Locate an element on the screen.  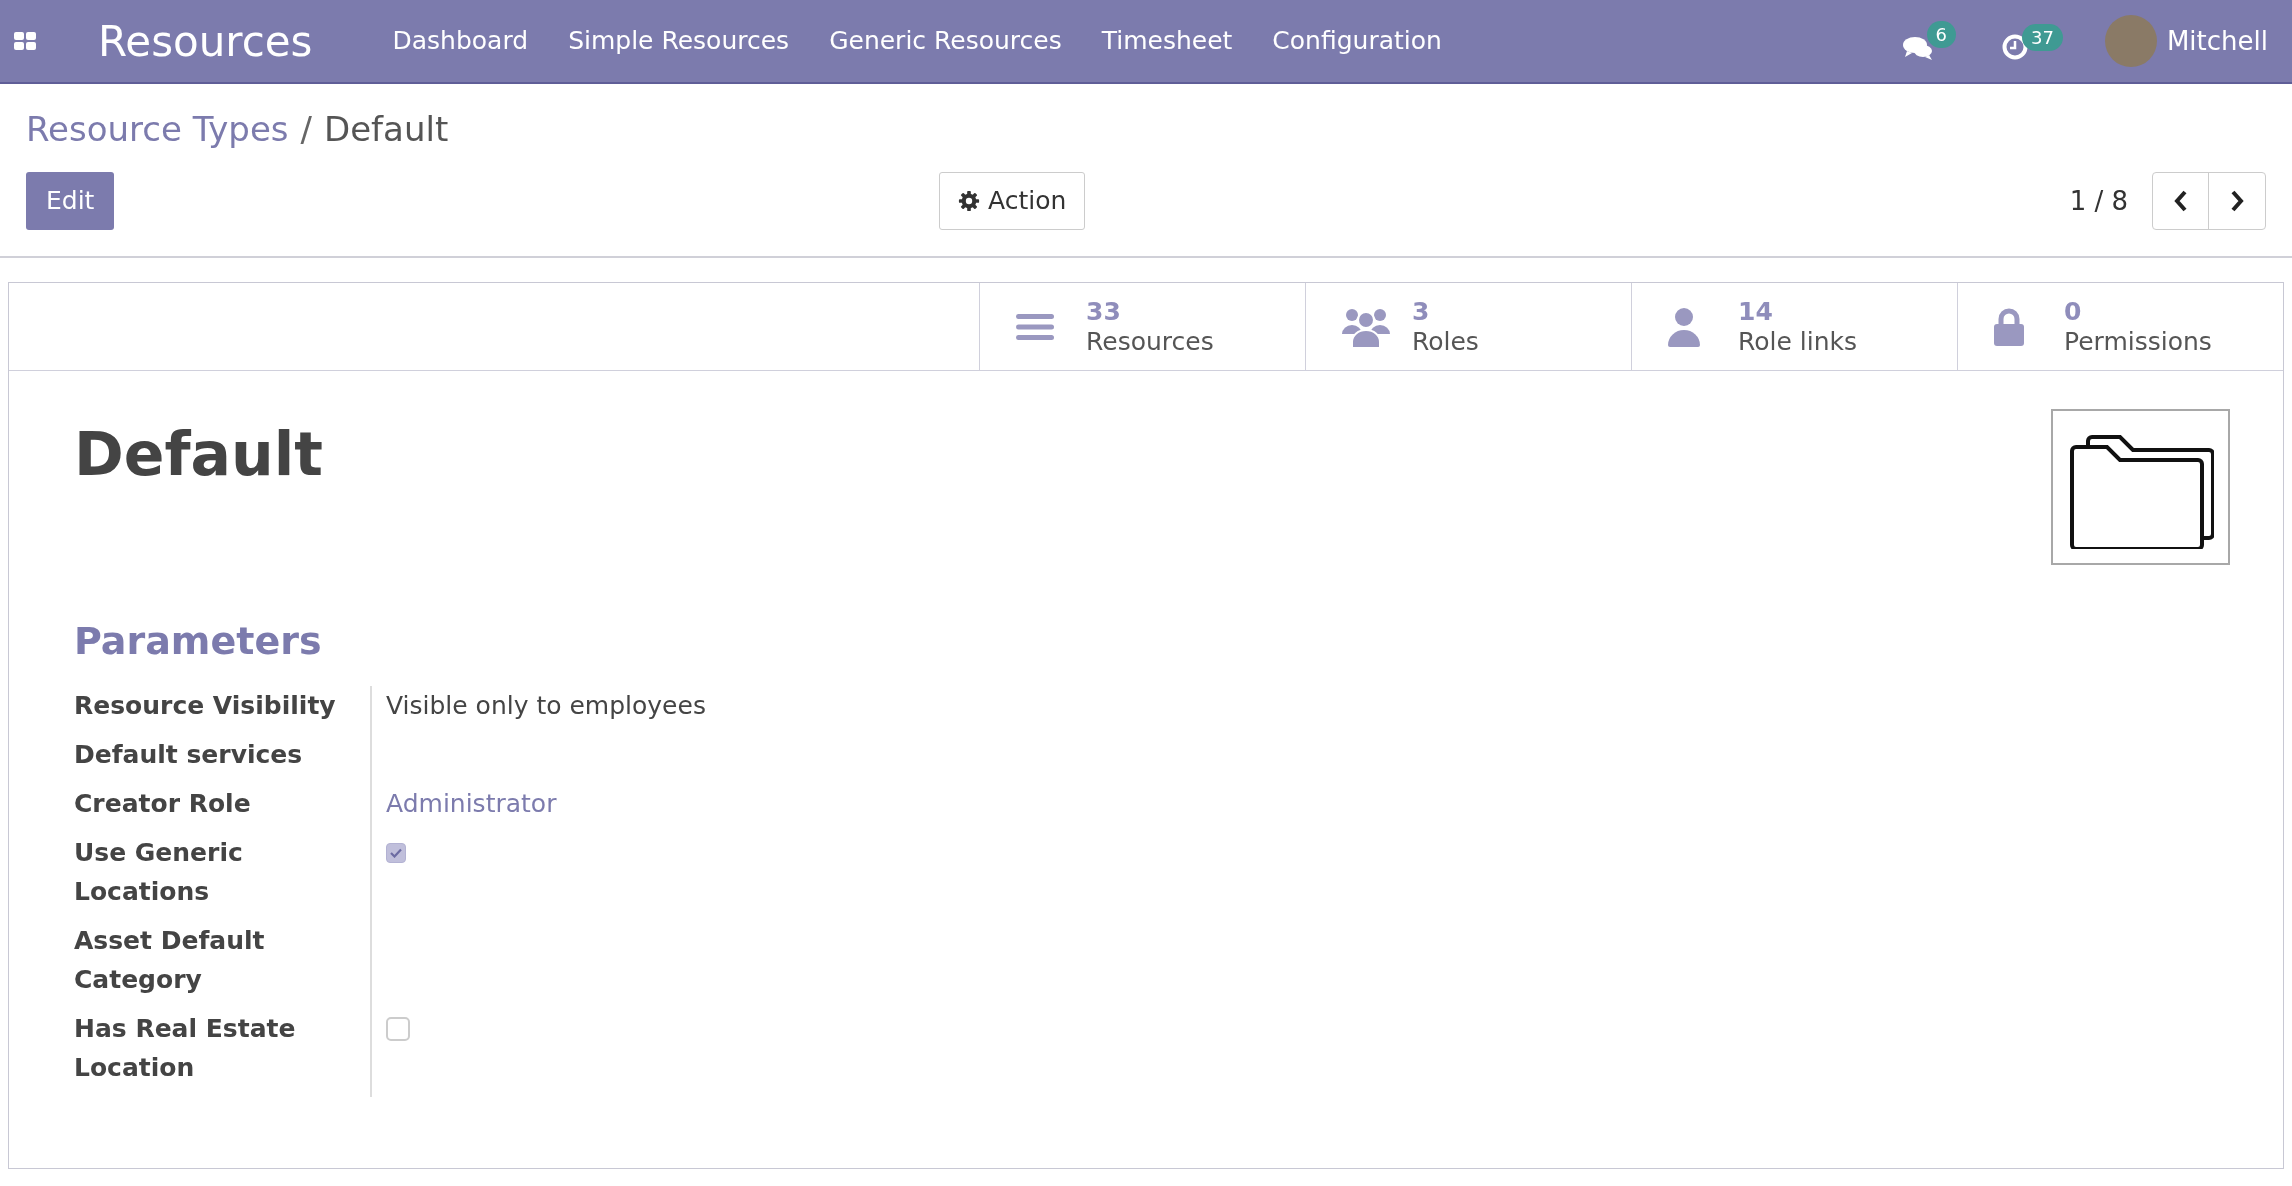
user-name: Mitchell is located at coordinates (2217, 41).